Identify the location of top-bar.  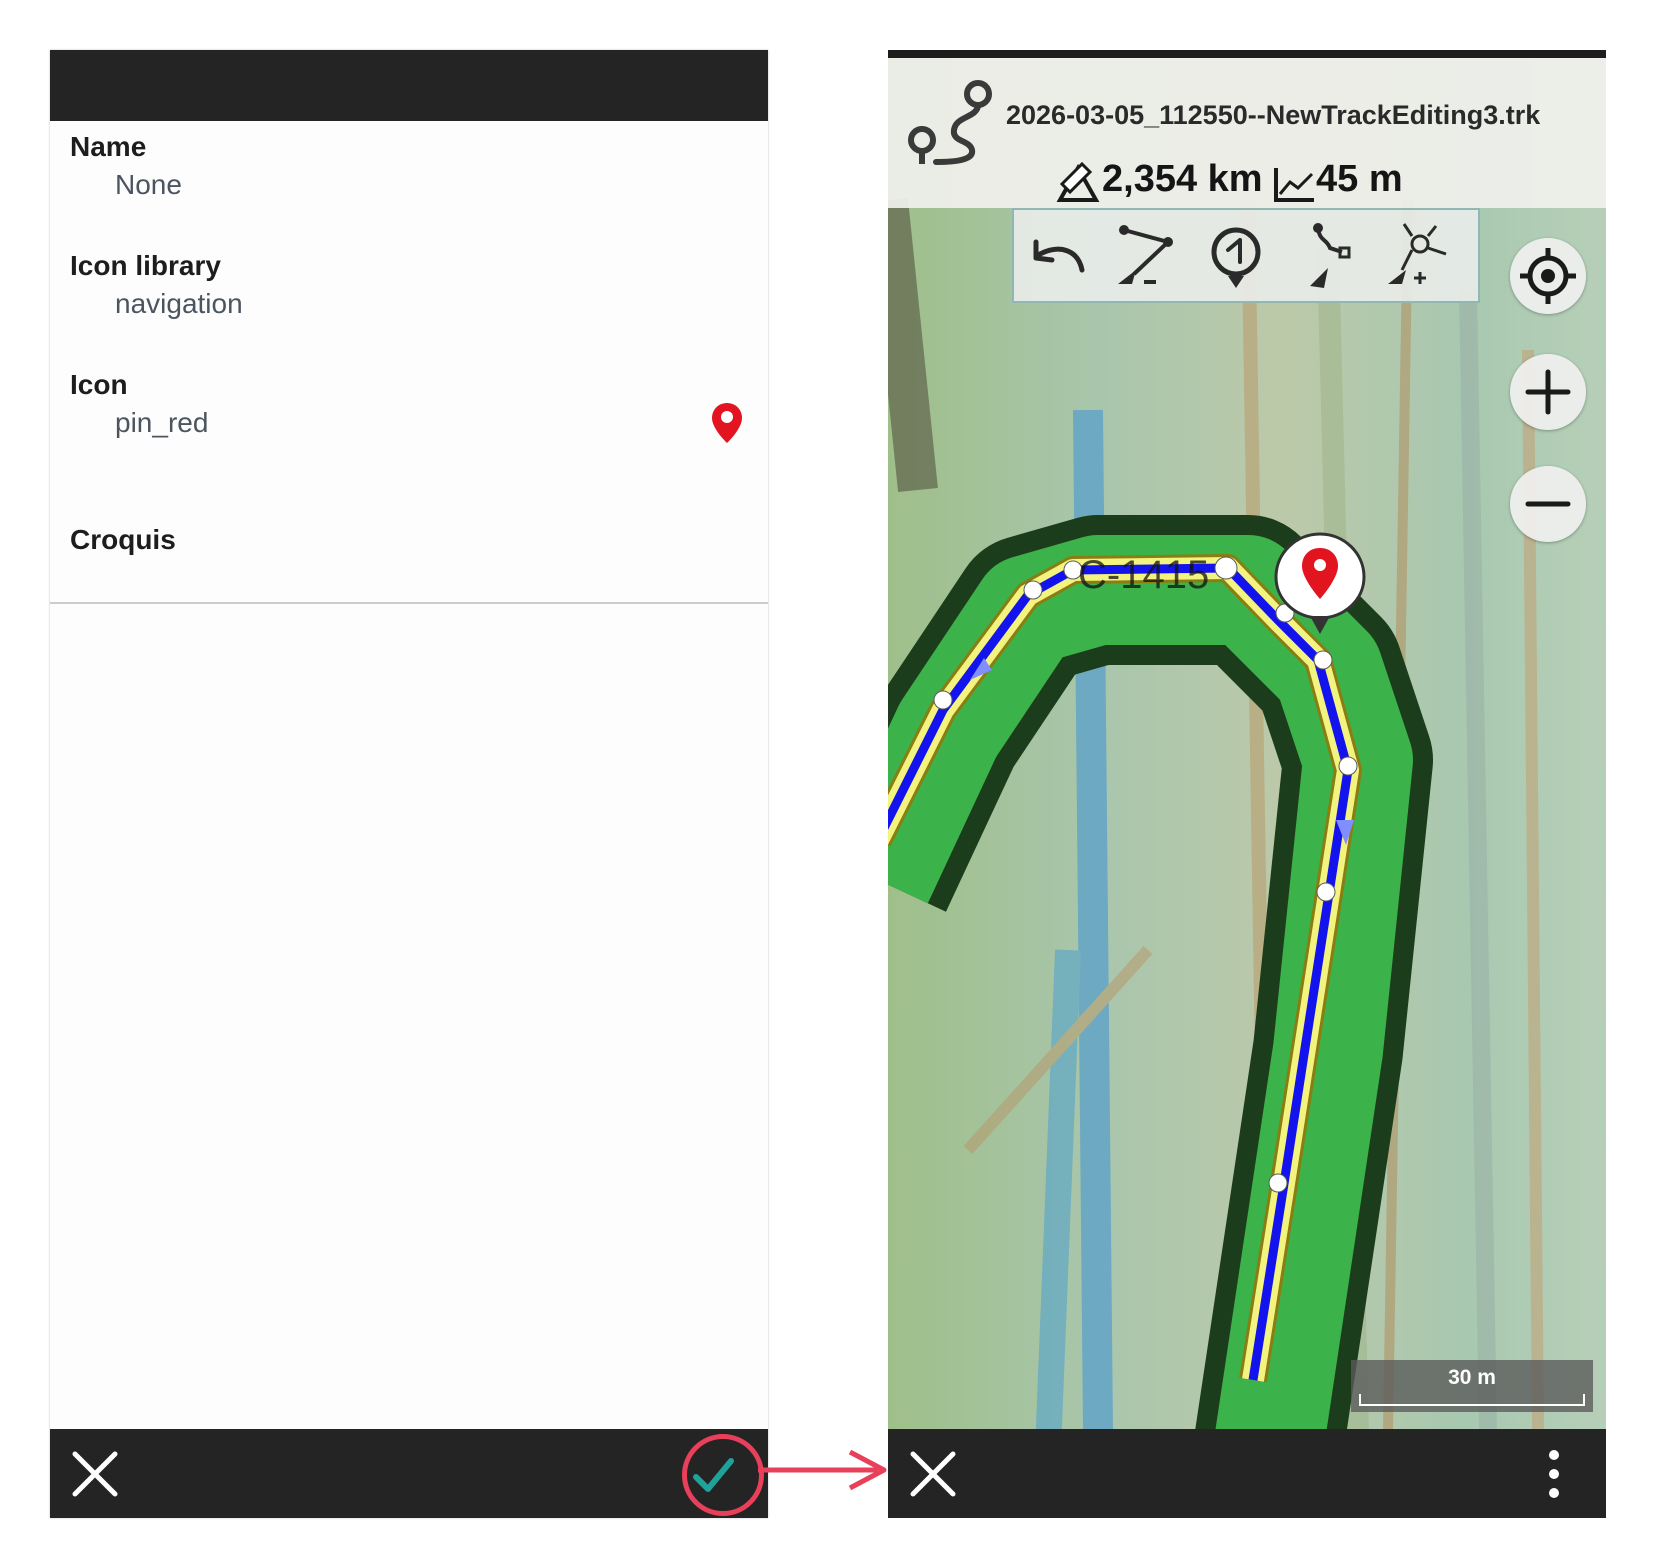
(409, 85).